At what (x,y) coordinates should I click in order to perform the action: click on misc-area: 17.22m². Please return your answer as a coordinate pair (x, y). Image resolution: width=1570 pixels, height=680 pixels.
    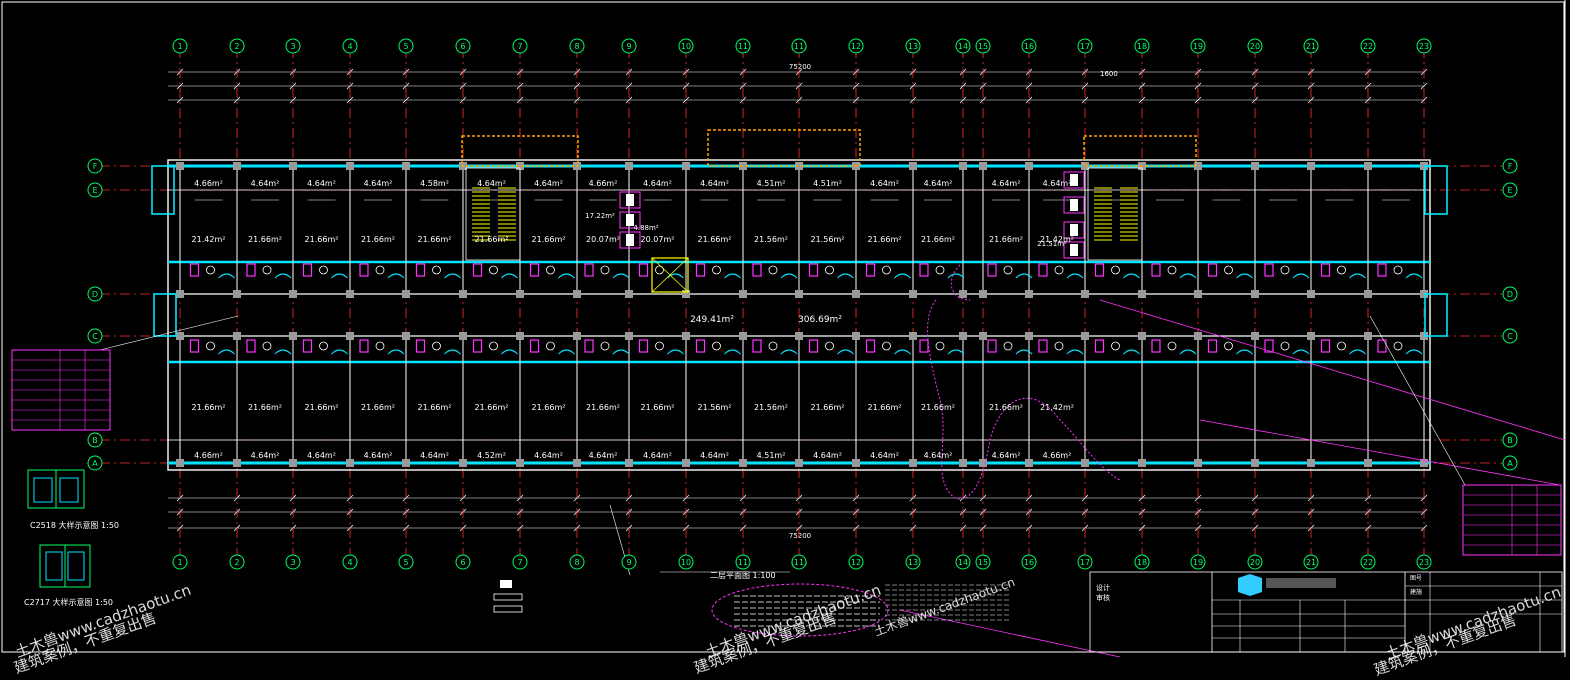
    Looking at the image, I should click on (600, 216).